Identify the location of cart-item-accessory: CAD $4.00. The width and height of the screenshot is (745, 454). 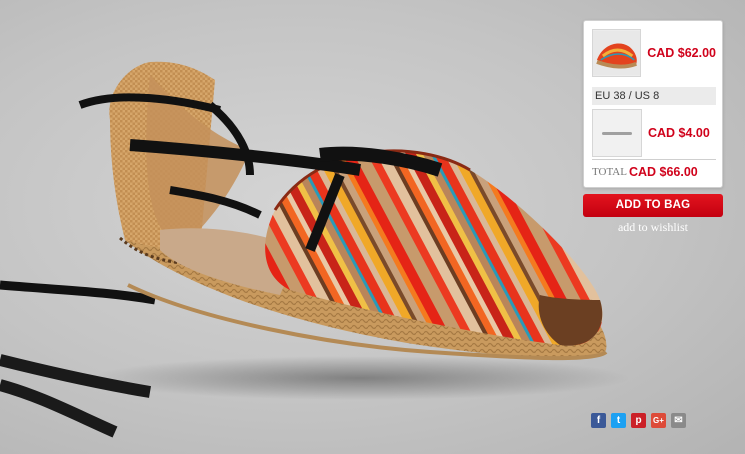
(654, 133).